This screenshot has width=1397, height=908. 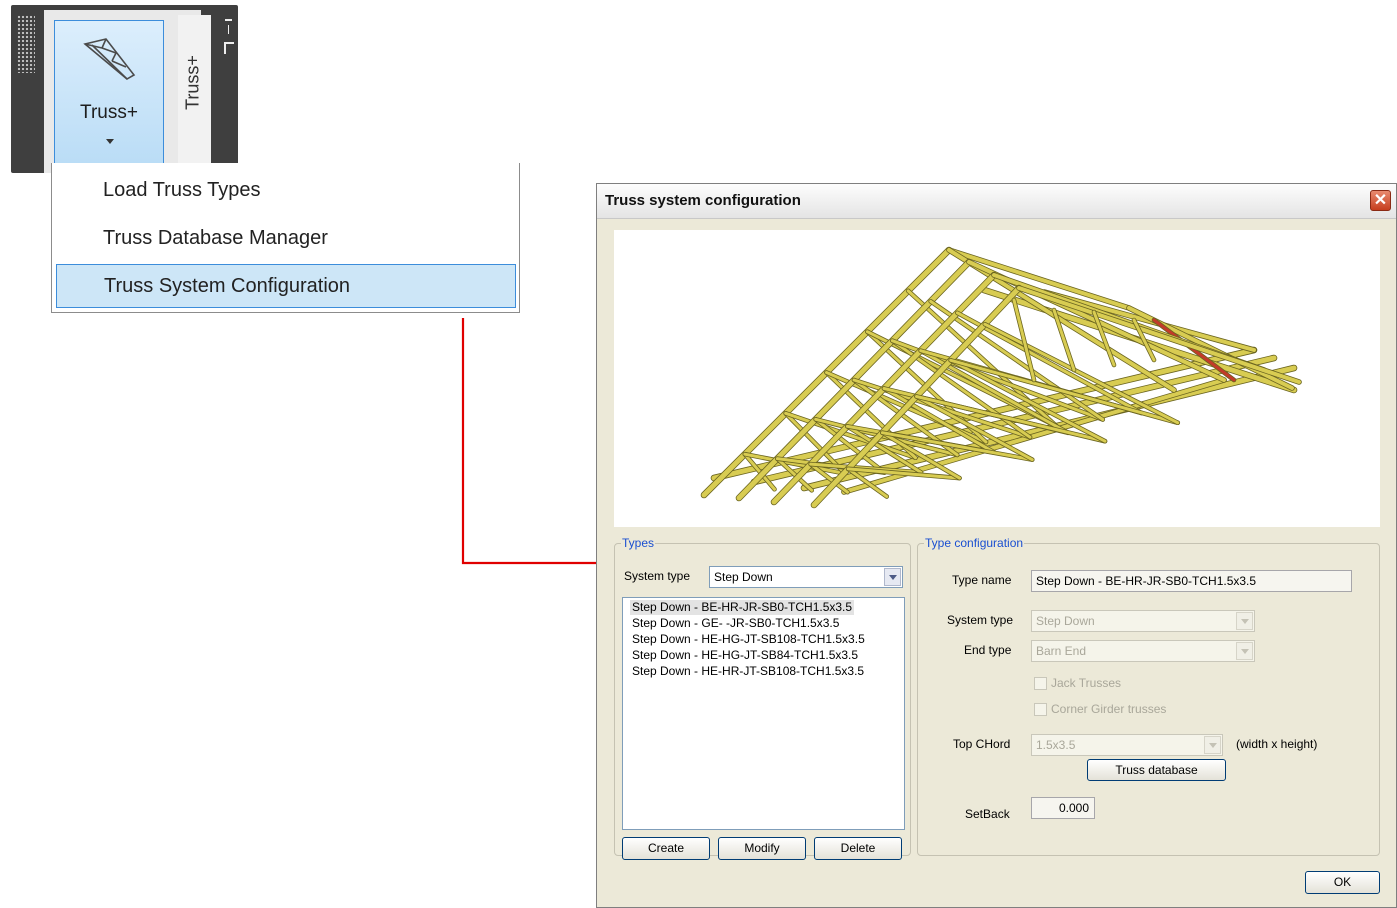 I want to click on top-chord-label: Top CHord, so click(x=982, y=744).